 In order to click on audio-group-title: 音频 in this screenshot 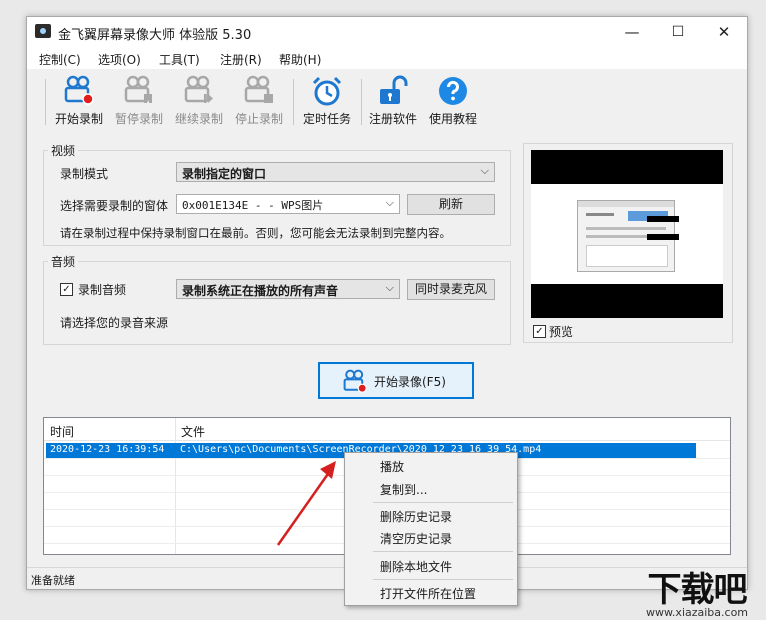, I will do `click(63, 261)`.